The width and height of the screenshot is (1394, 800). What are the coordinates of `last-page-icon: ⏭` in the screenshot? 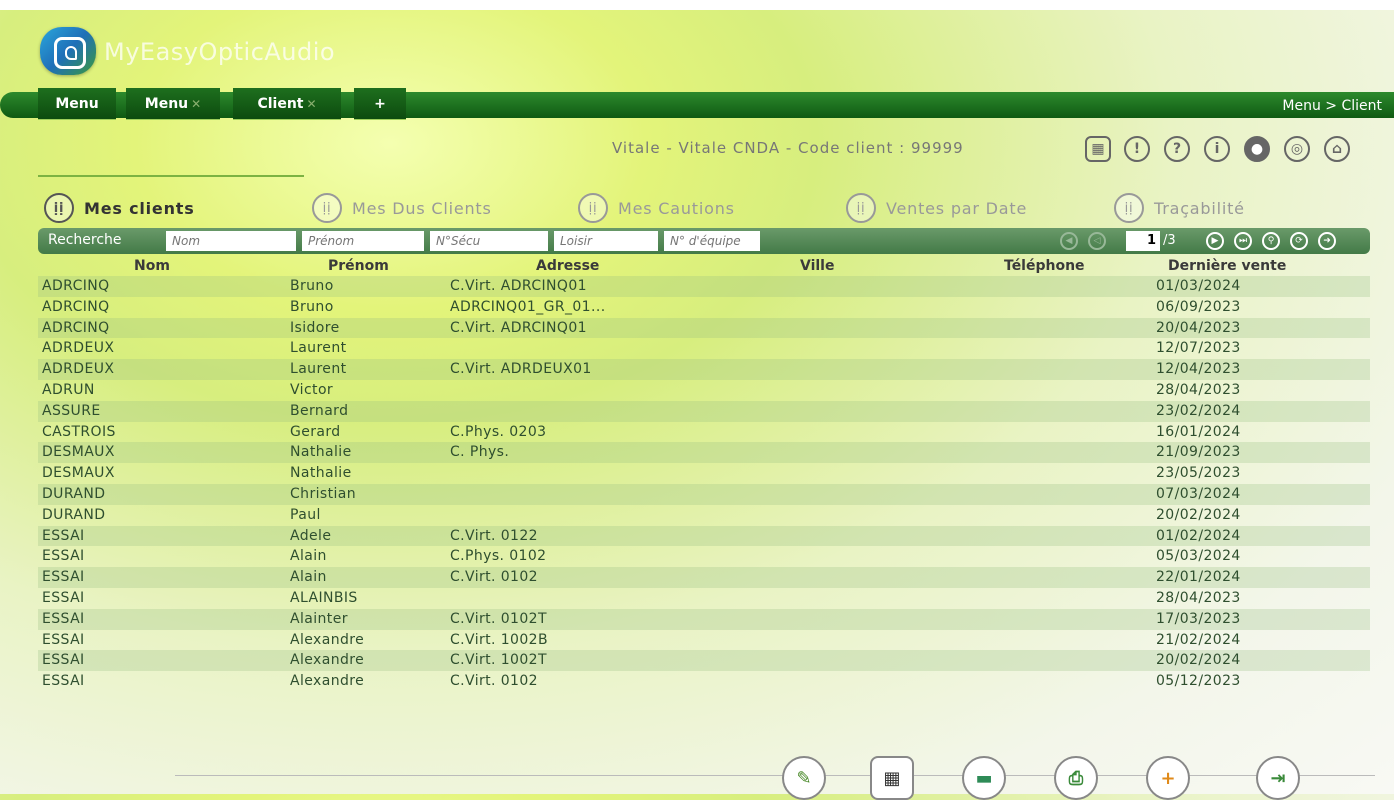 It's located at (1243, 241).